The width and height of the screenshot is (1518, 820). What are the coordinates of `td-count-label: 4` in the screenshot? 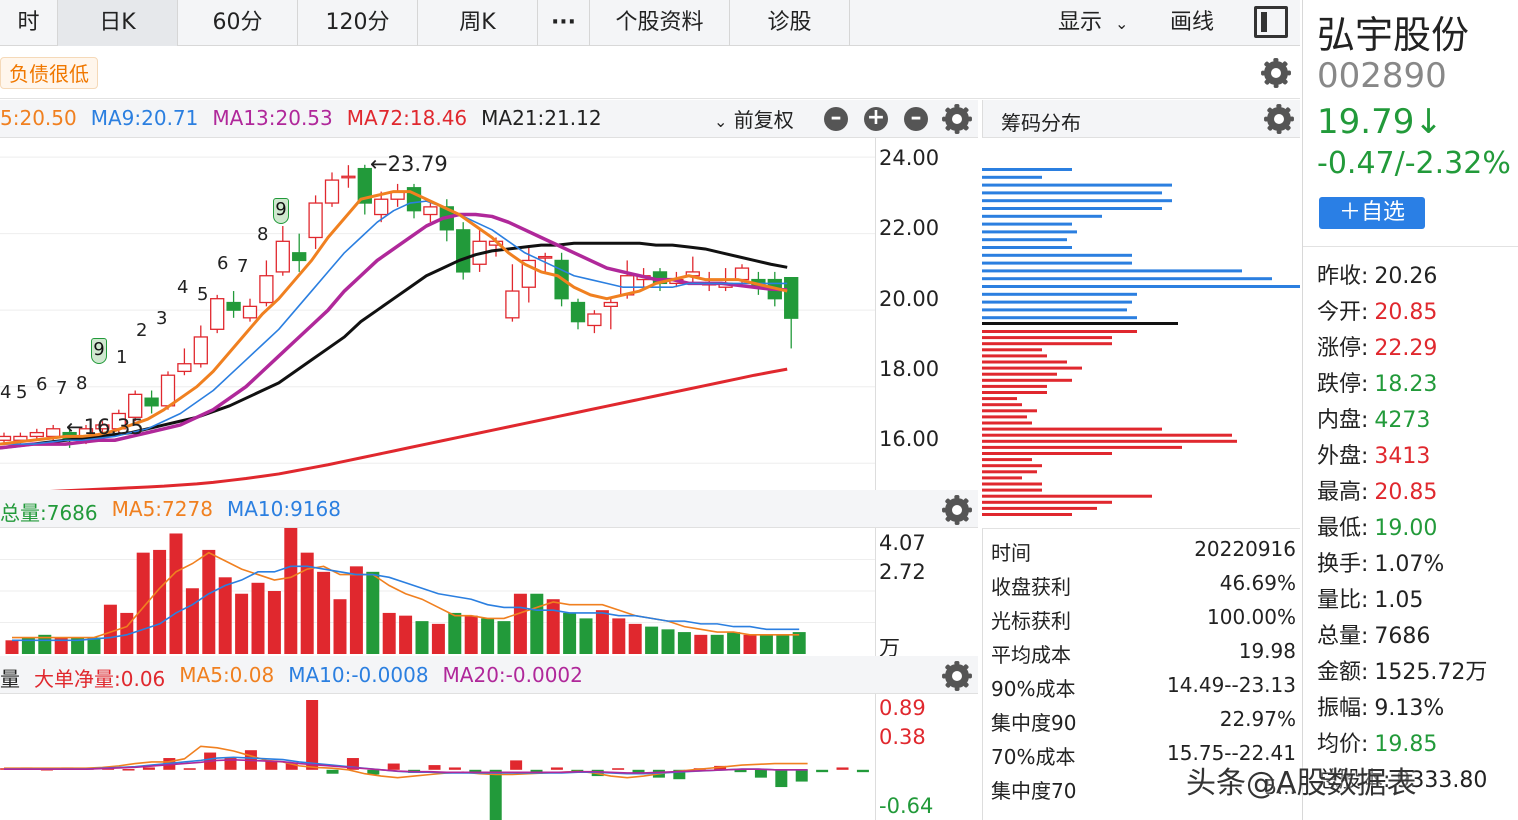 It's located at (183, 287).